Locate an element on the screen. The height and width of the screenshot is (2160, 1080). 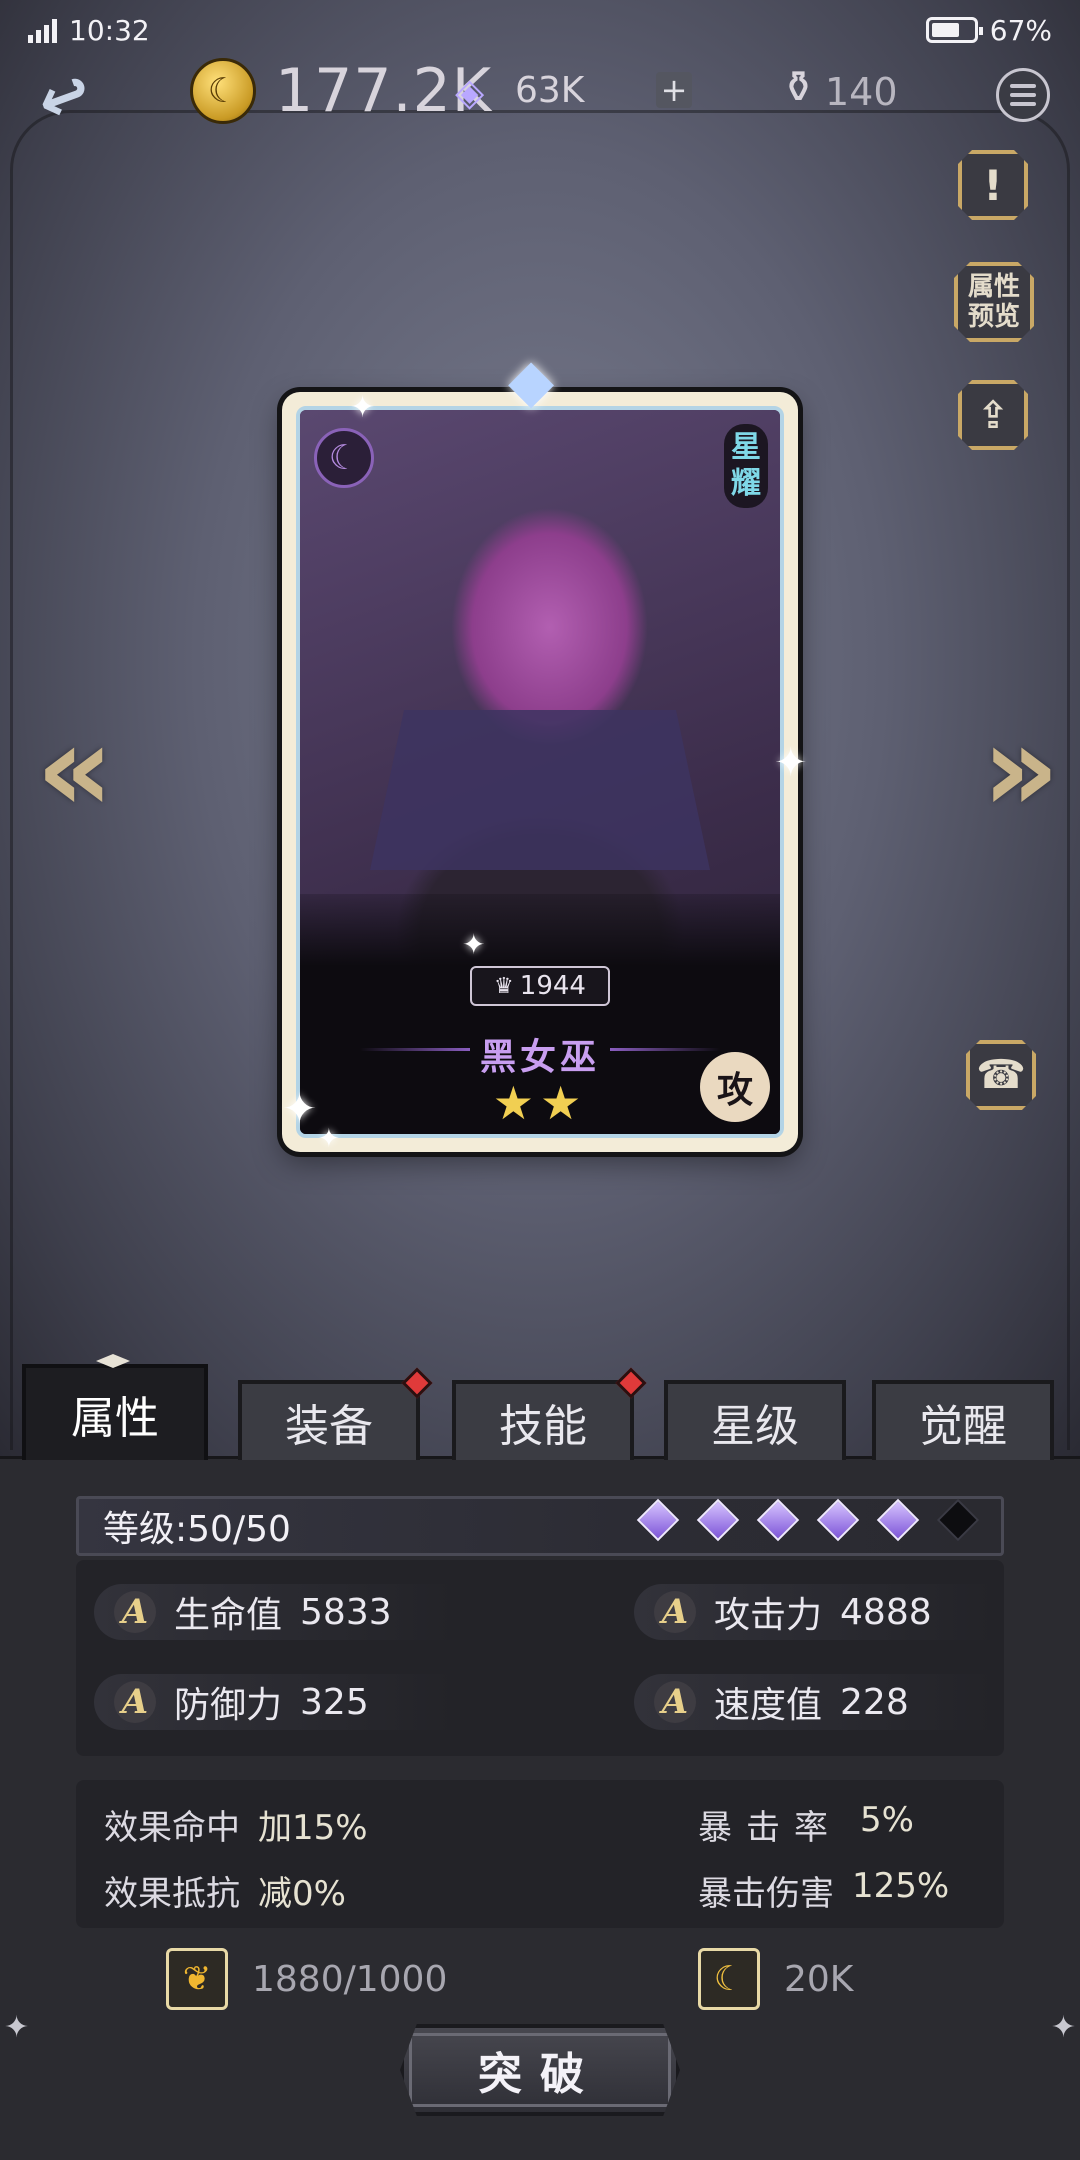
tab-label: 星级 is located at coordinates (755, 1426).